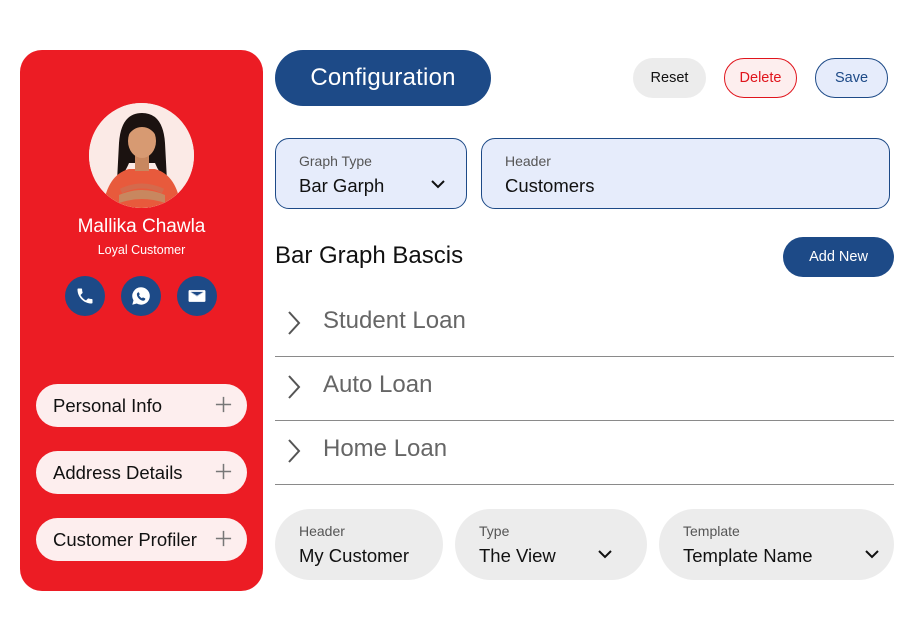 This screenshot has height=634, width=916. I want to click on field-label: Graph Type, so click(335, 161).